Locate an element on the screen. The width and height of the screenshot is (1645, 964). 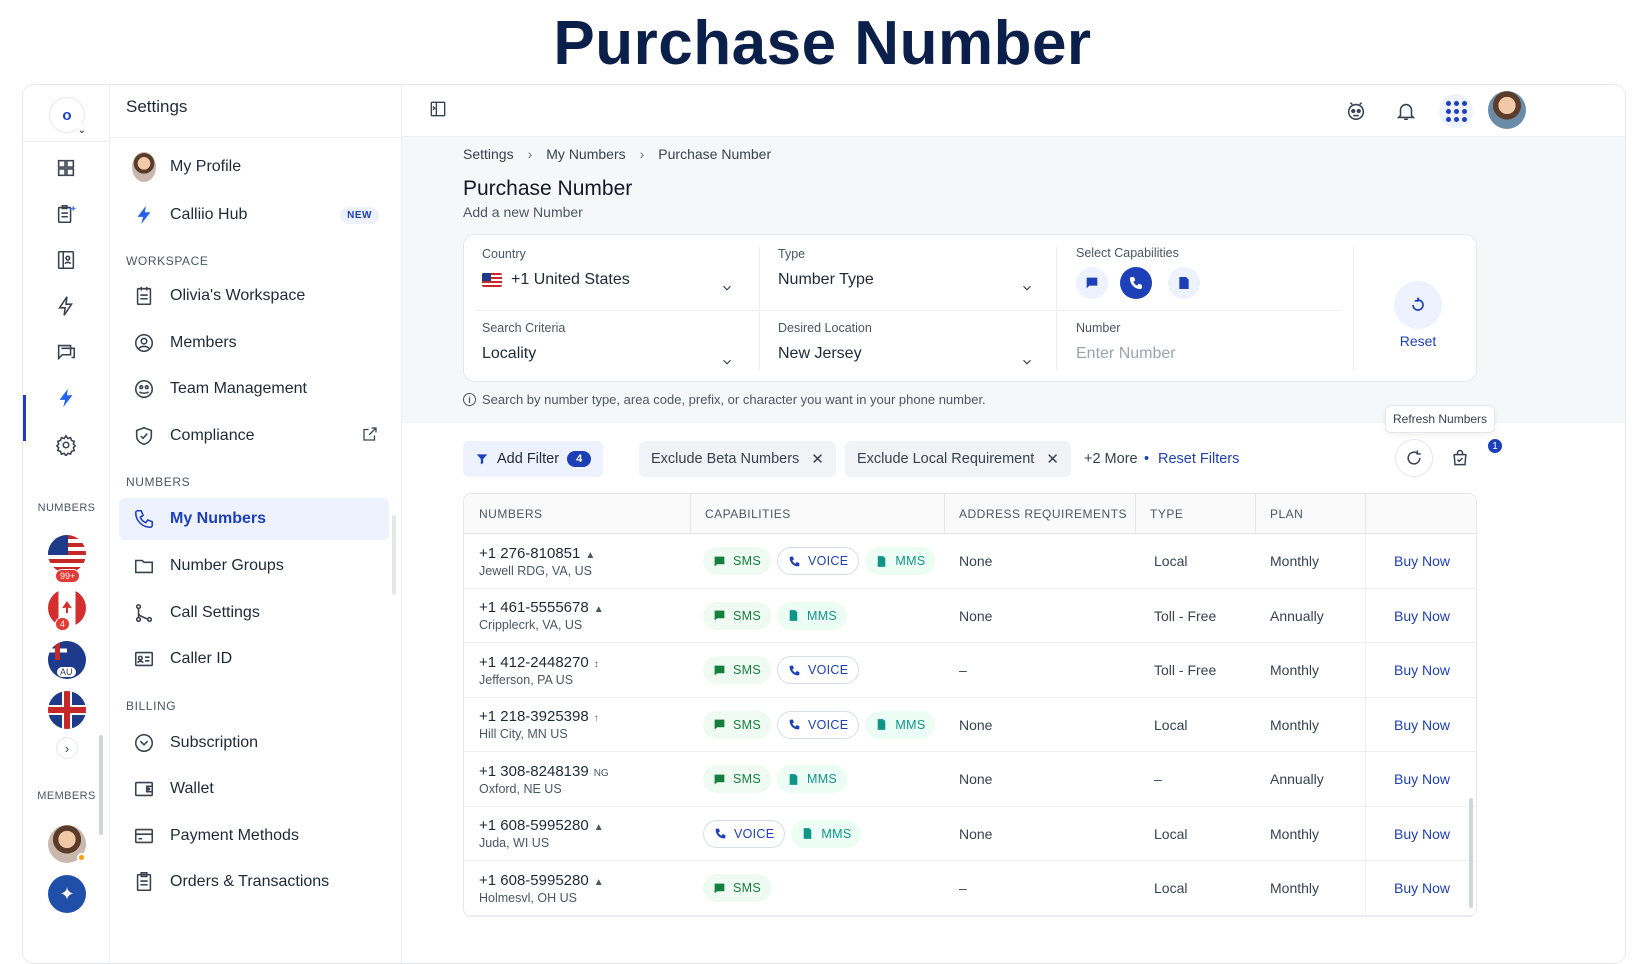
sidebar-item-orders: Orders & Transactions is located at coordinates (254, 882).